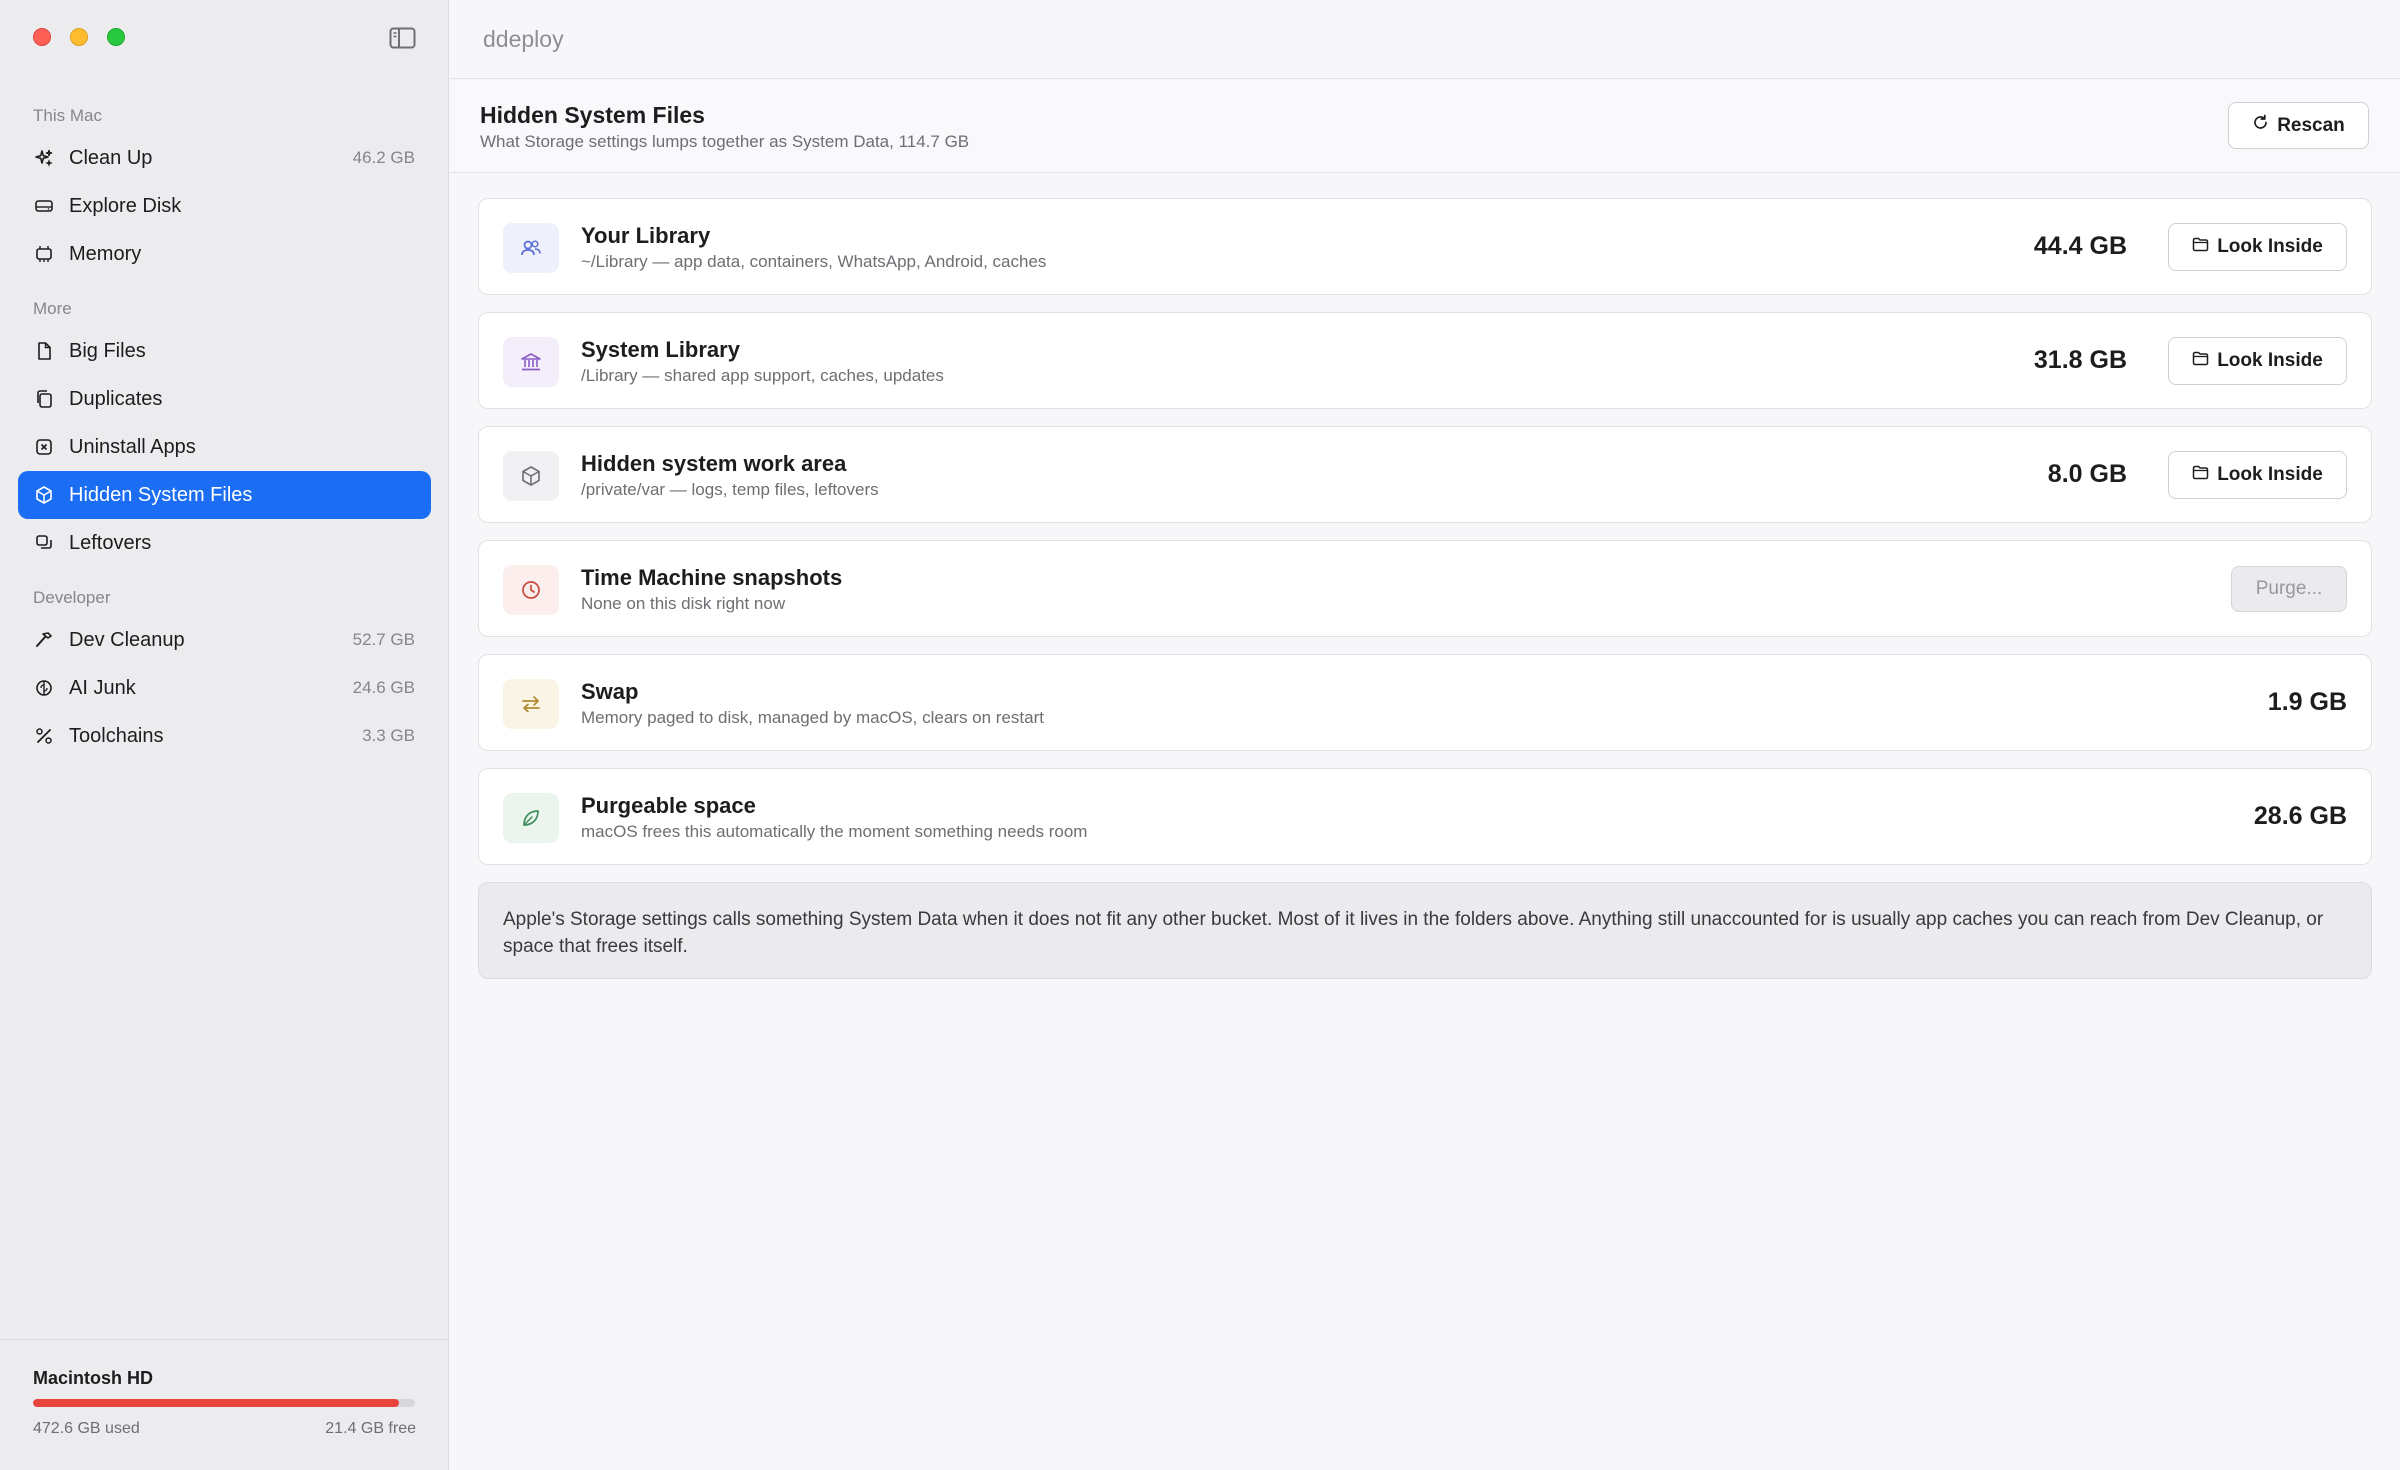 The height and width of the screenshot is (1470, 2400). Describe the element at coordinates (224, 447) in the screenshot. I see `sidebar-item-uninstall-apps: Uninstall Apps` at that location.